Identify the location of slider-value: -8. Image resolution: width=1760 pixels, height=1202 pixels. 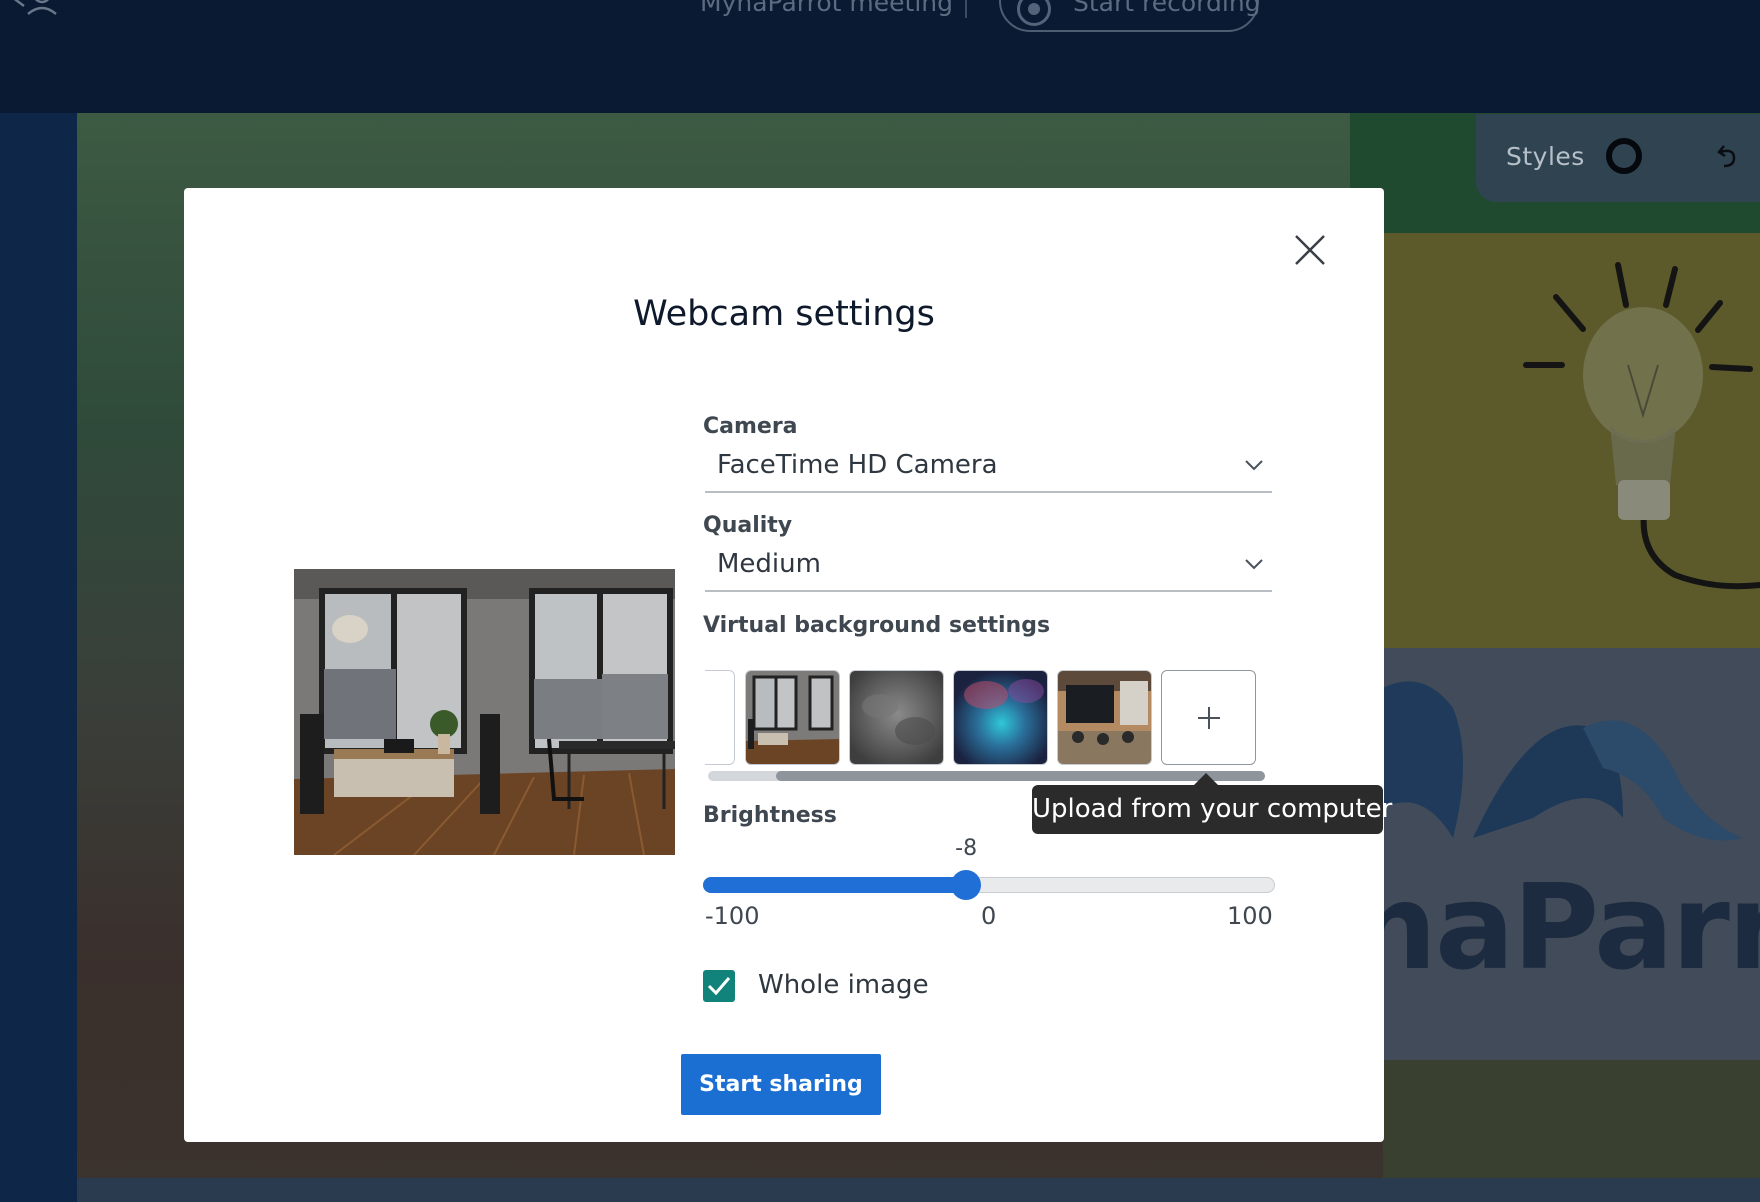
(966, 848).